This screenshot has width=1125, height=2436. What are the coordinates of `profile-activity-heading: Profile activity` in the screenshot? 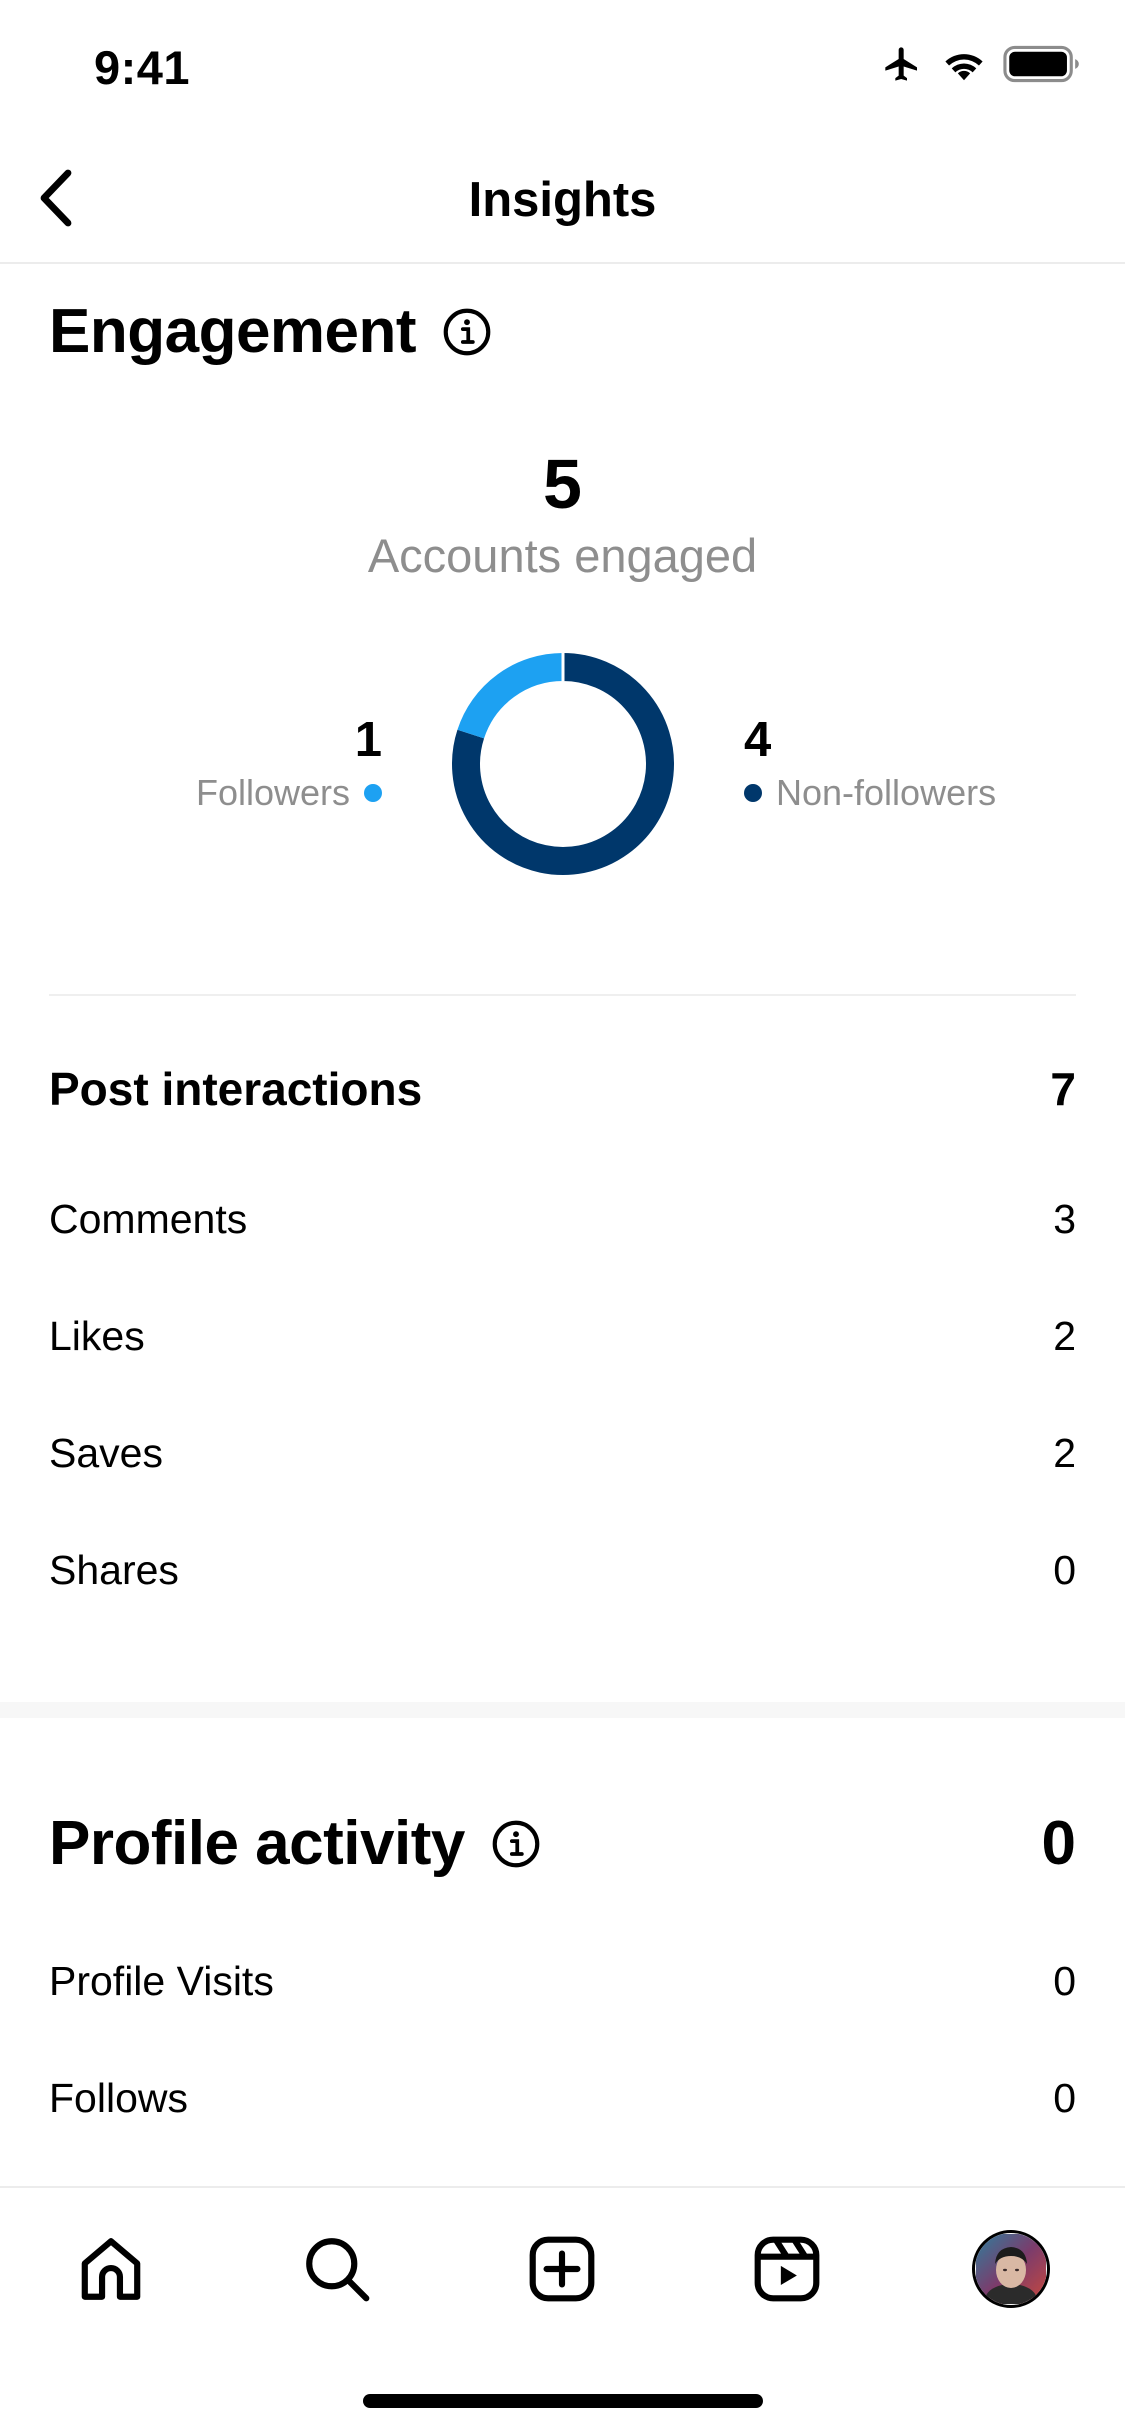 It's located at (295, 1843).